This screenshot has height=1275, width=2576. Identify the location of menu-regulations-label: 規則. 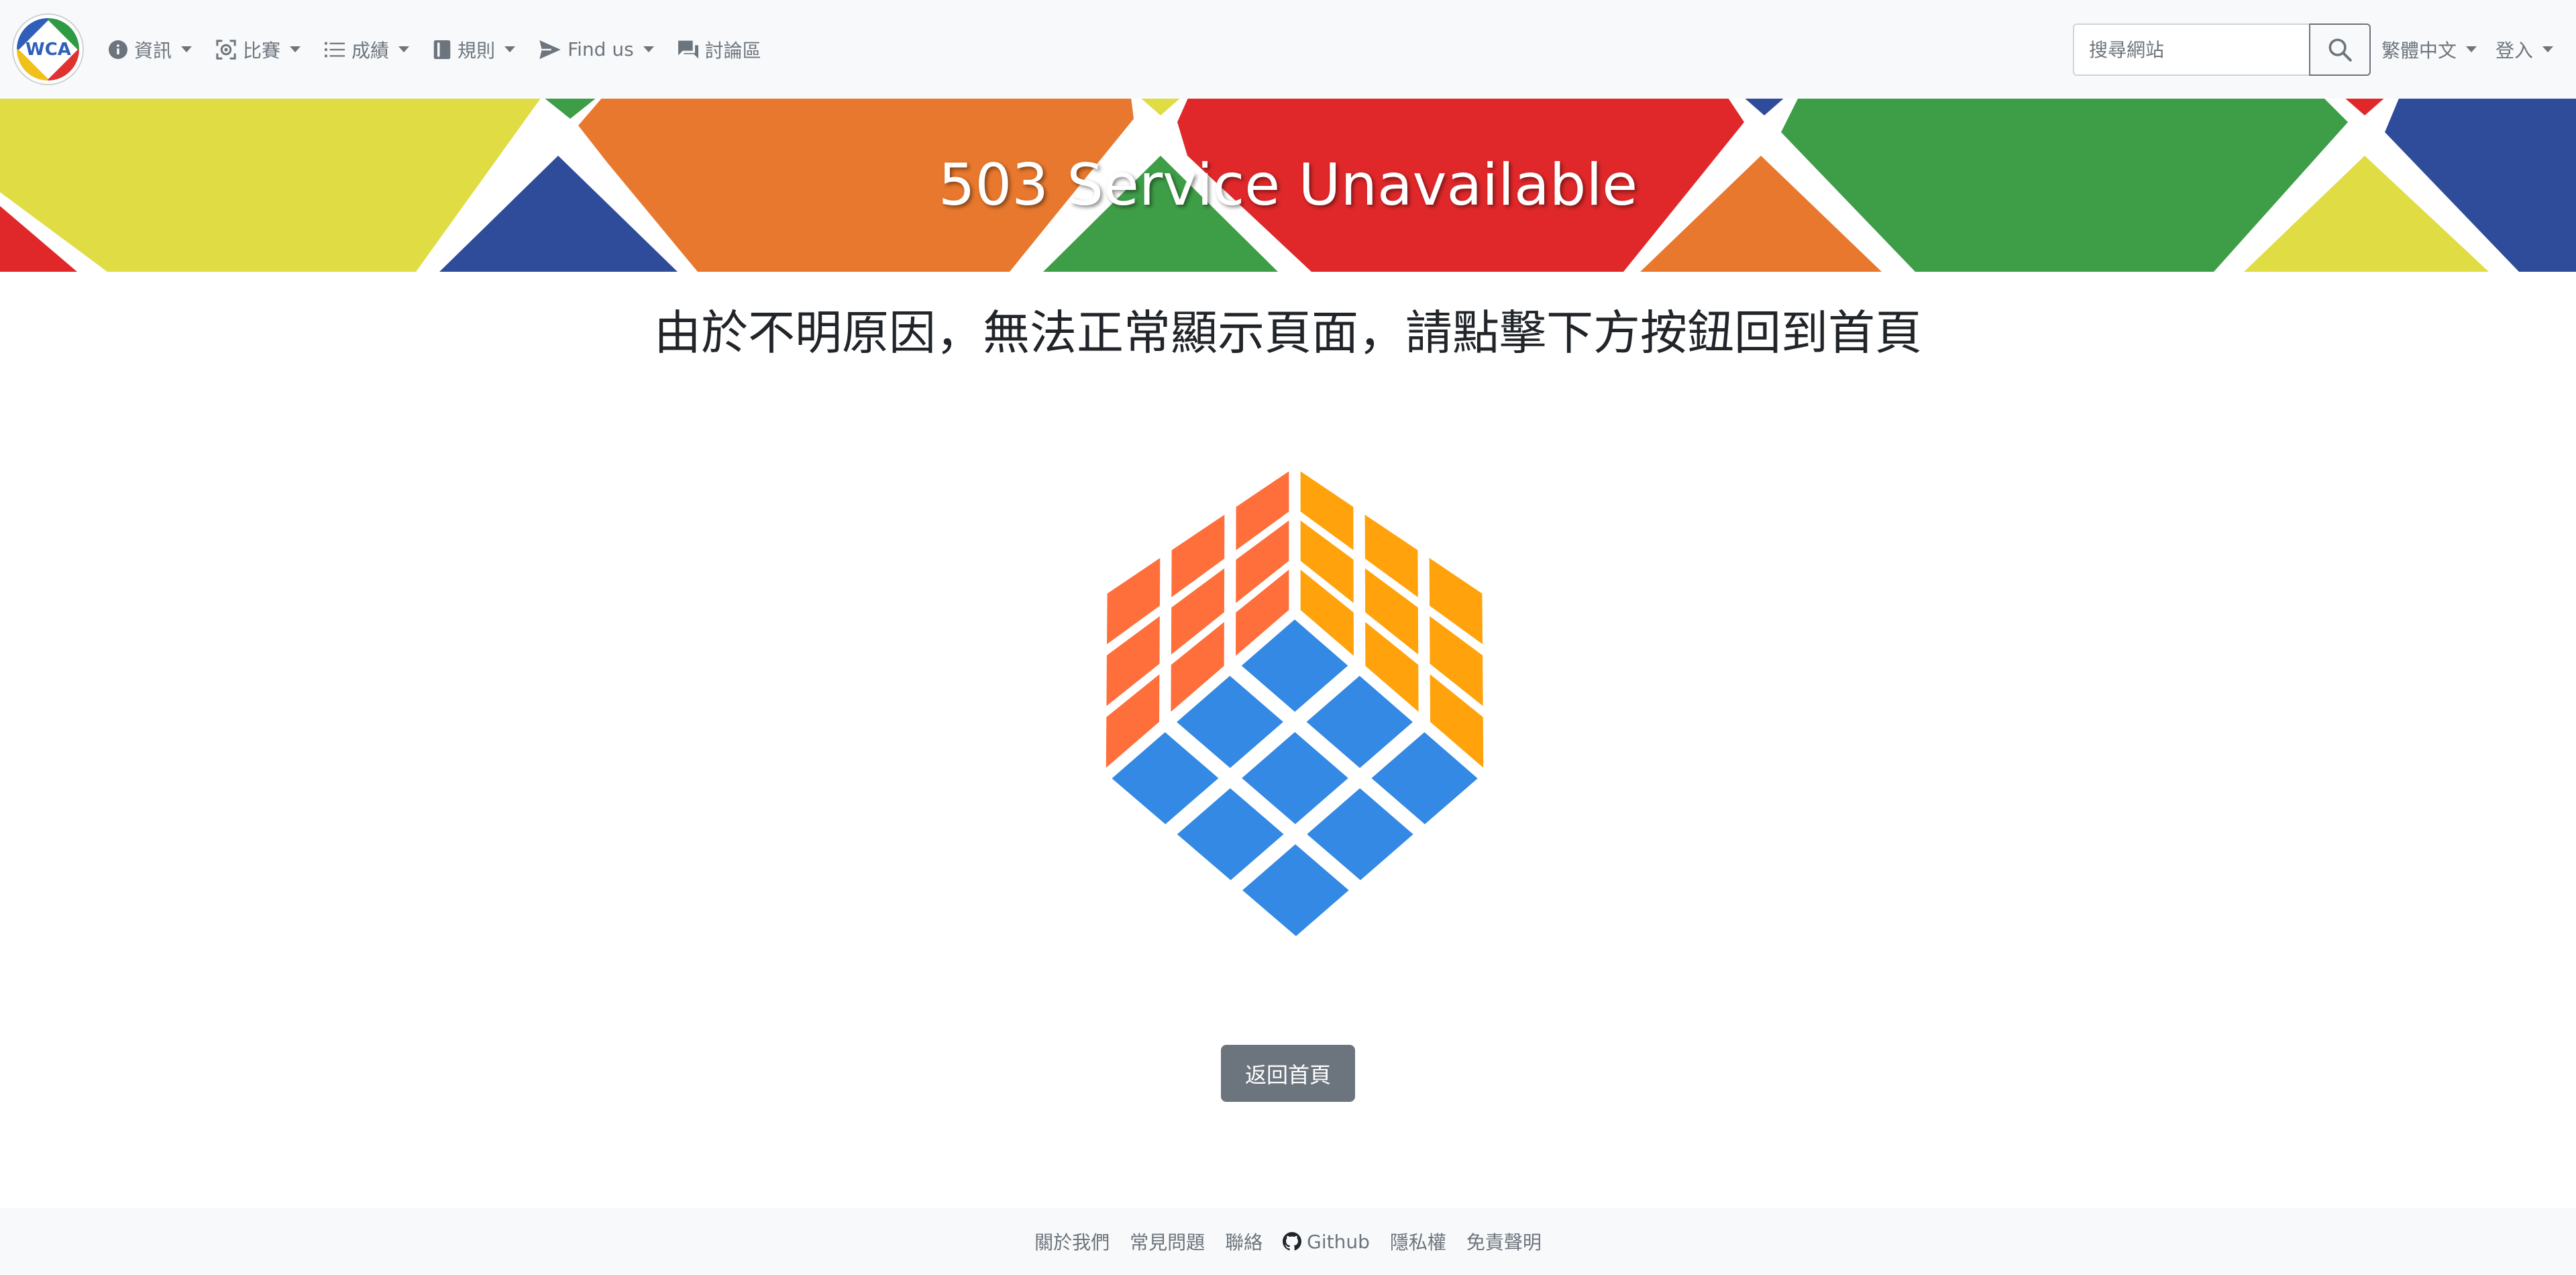
(477, 50).